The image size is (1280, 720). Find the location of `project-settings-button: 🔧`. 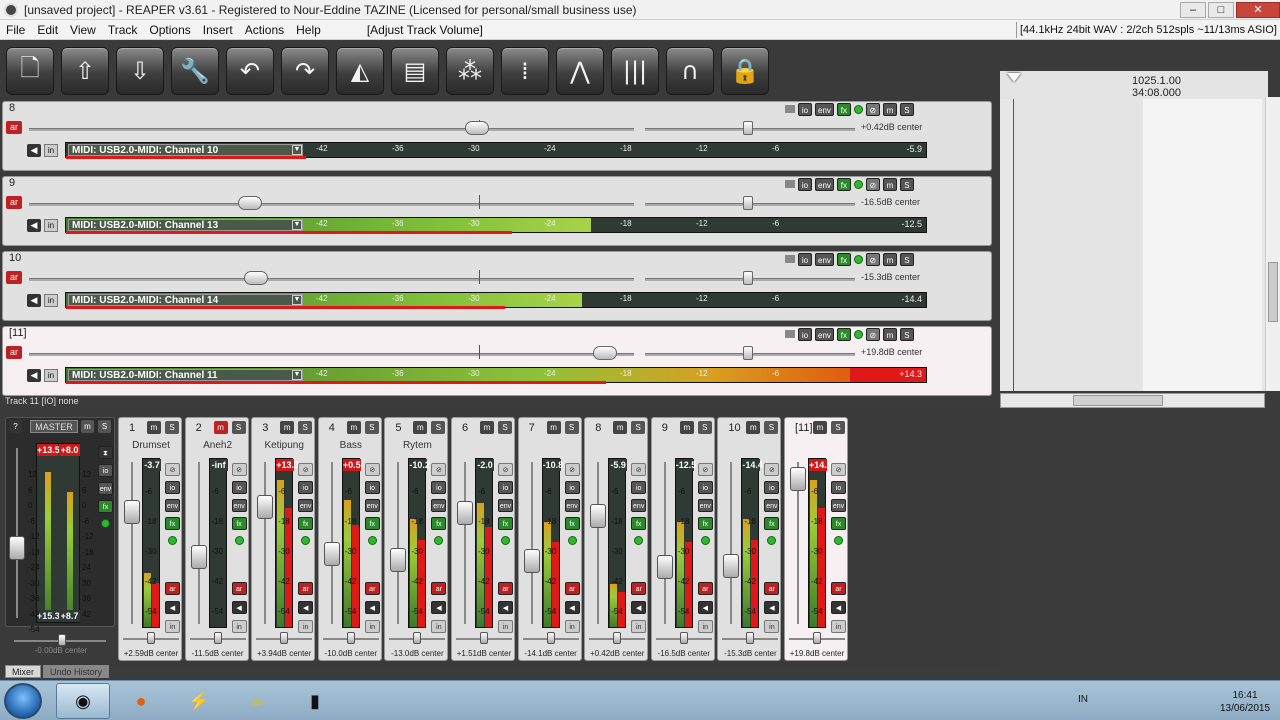

project-settings-button: 🔧 is located at coordinates (195, 71).